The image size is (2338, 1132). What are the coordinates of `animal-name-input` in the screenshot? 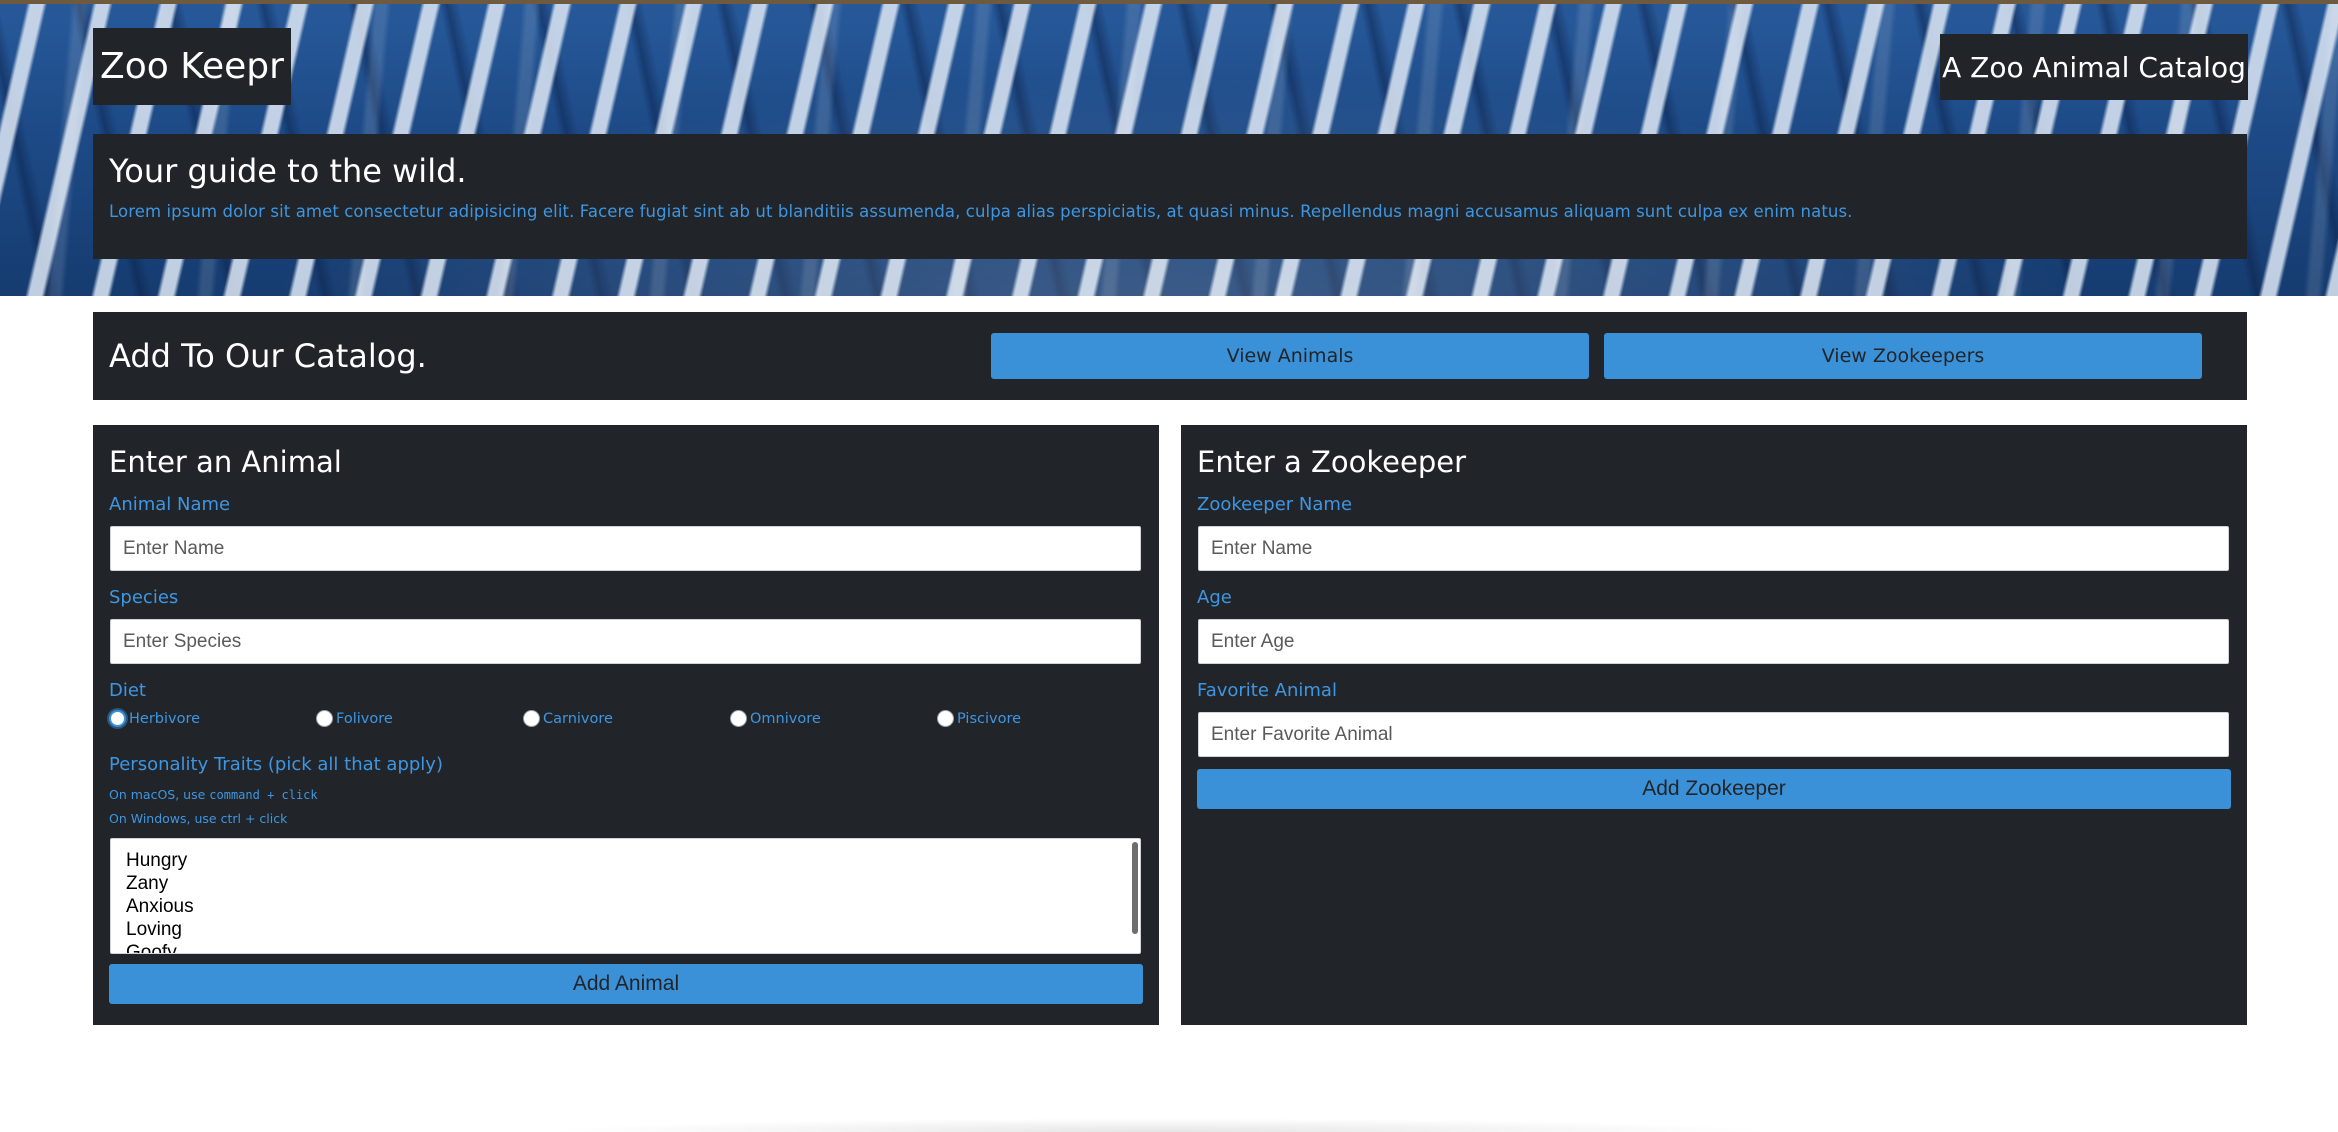 It's located at (625, 548).